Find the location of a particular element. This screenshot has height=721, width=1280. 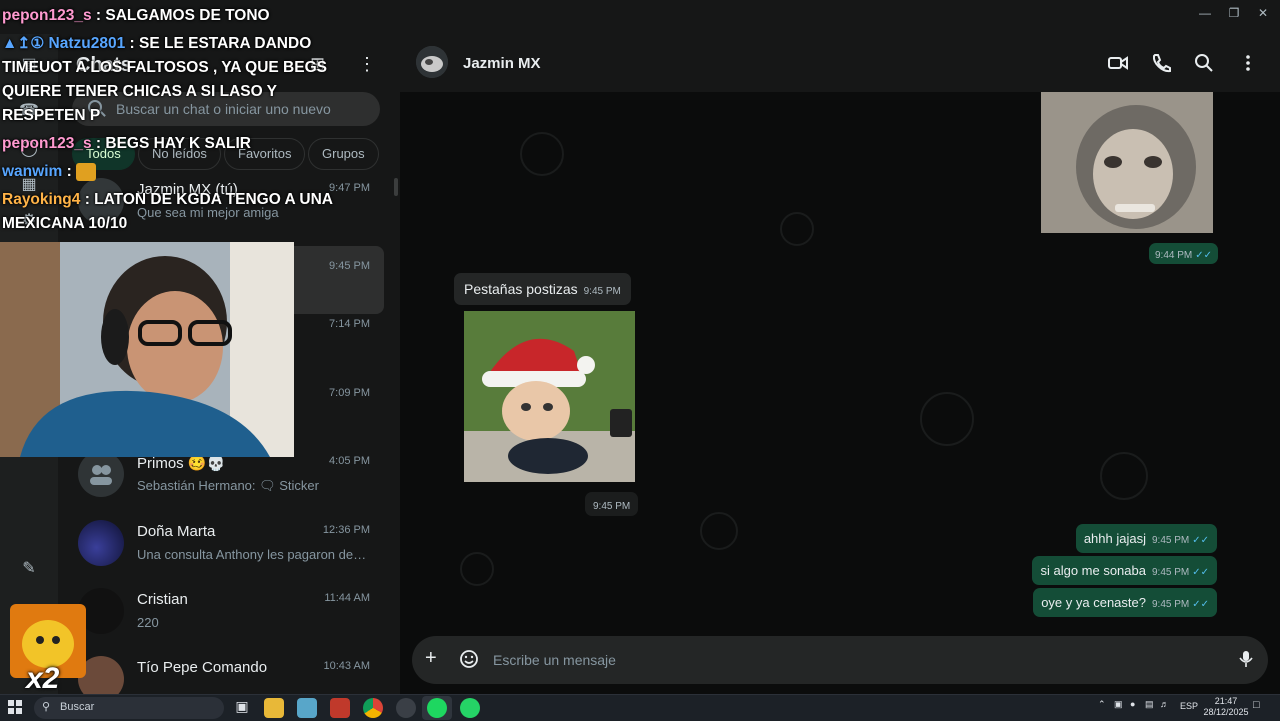

search-icon is located at coordinates (1204, 63).